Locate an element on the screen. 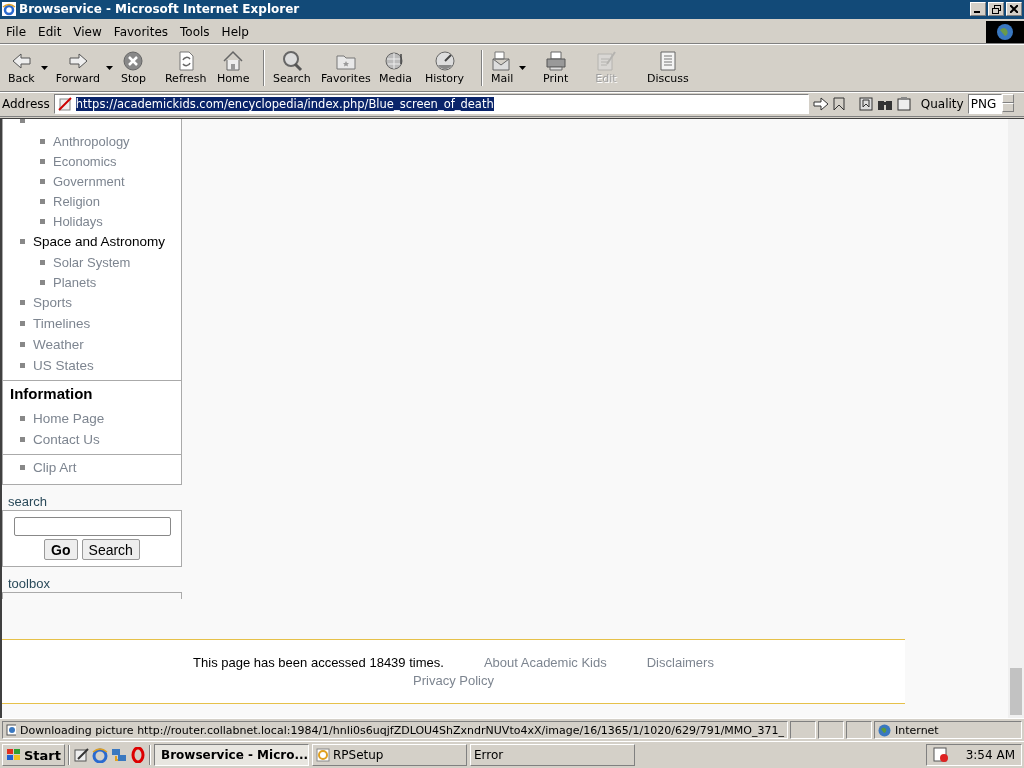 The height and width of the screenshot is (768, 1024). toolbar-button: Forward is located at coordinates (84, 67).